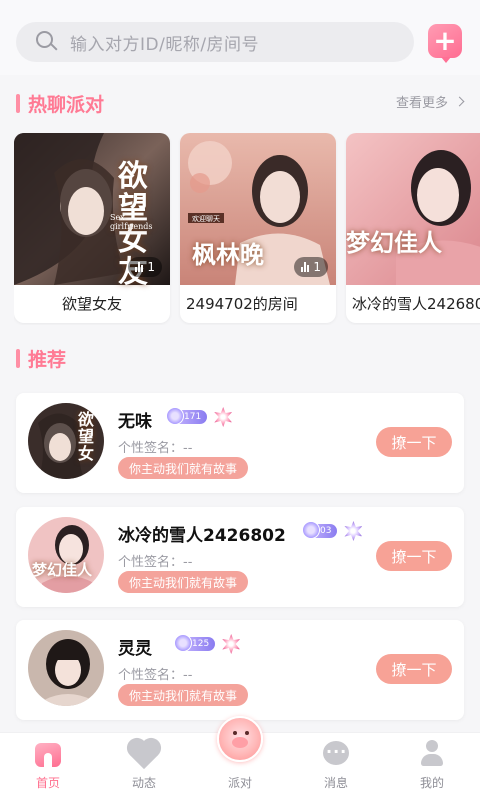 The height and width of the screenshot is (800, 480). What do you see at coordinates (459, 101) in the screenshot?
I see `chevron-right-icon` at bounding box center [459, 101].